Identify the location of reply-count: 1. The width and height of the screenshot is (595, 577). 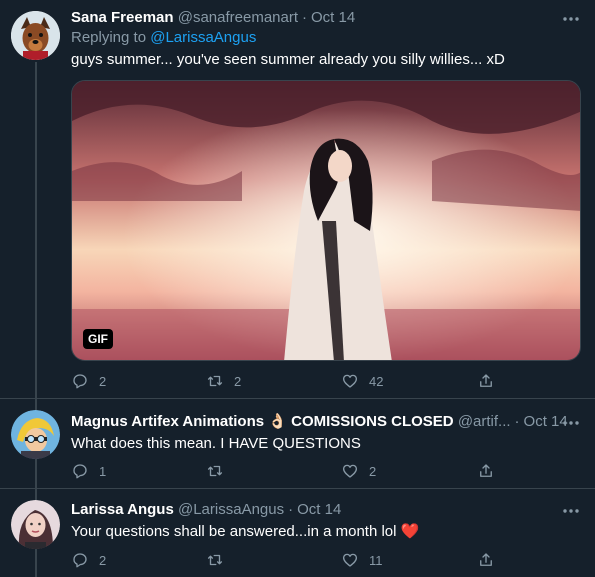
(103, 471).